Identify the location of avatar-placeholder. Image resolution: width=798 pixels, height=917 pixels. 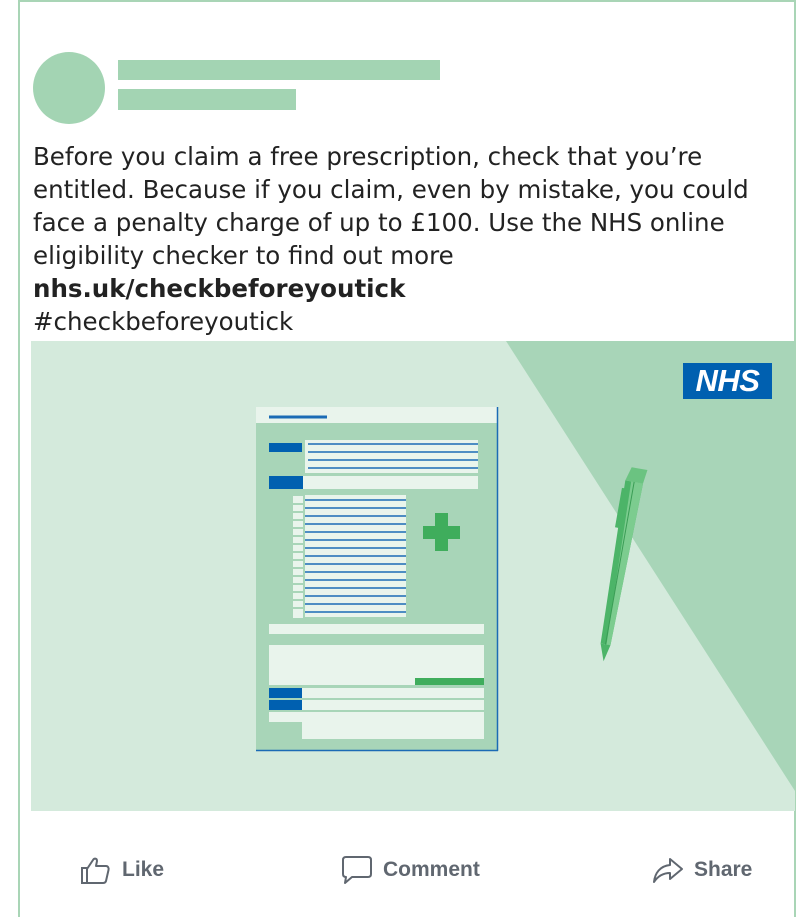
(69, 88).